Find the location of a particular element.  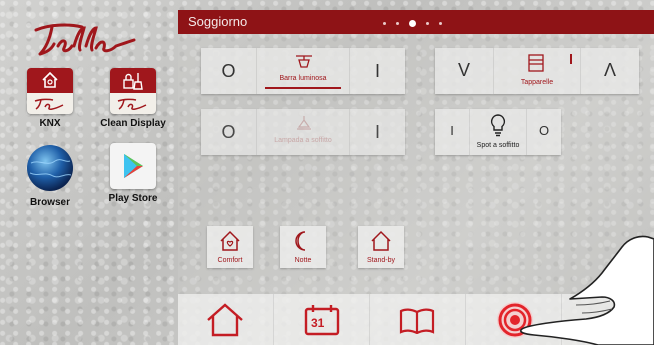

nav-home-button is located at coordinates (226, 319).